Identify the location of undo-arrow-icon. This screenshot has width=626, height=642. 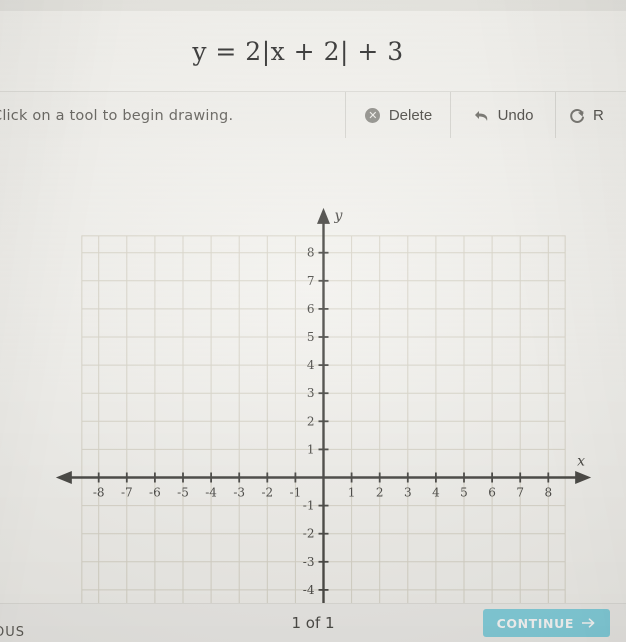
(482, 116).